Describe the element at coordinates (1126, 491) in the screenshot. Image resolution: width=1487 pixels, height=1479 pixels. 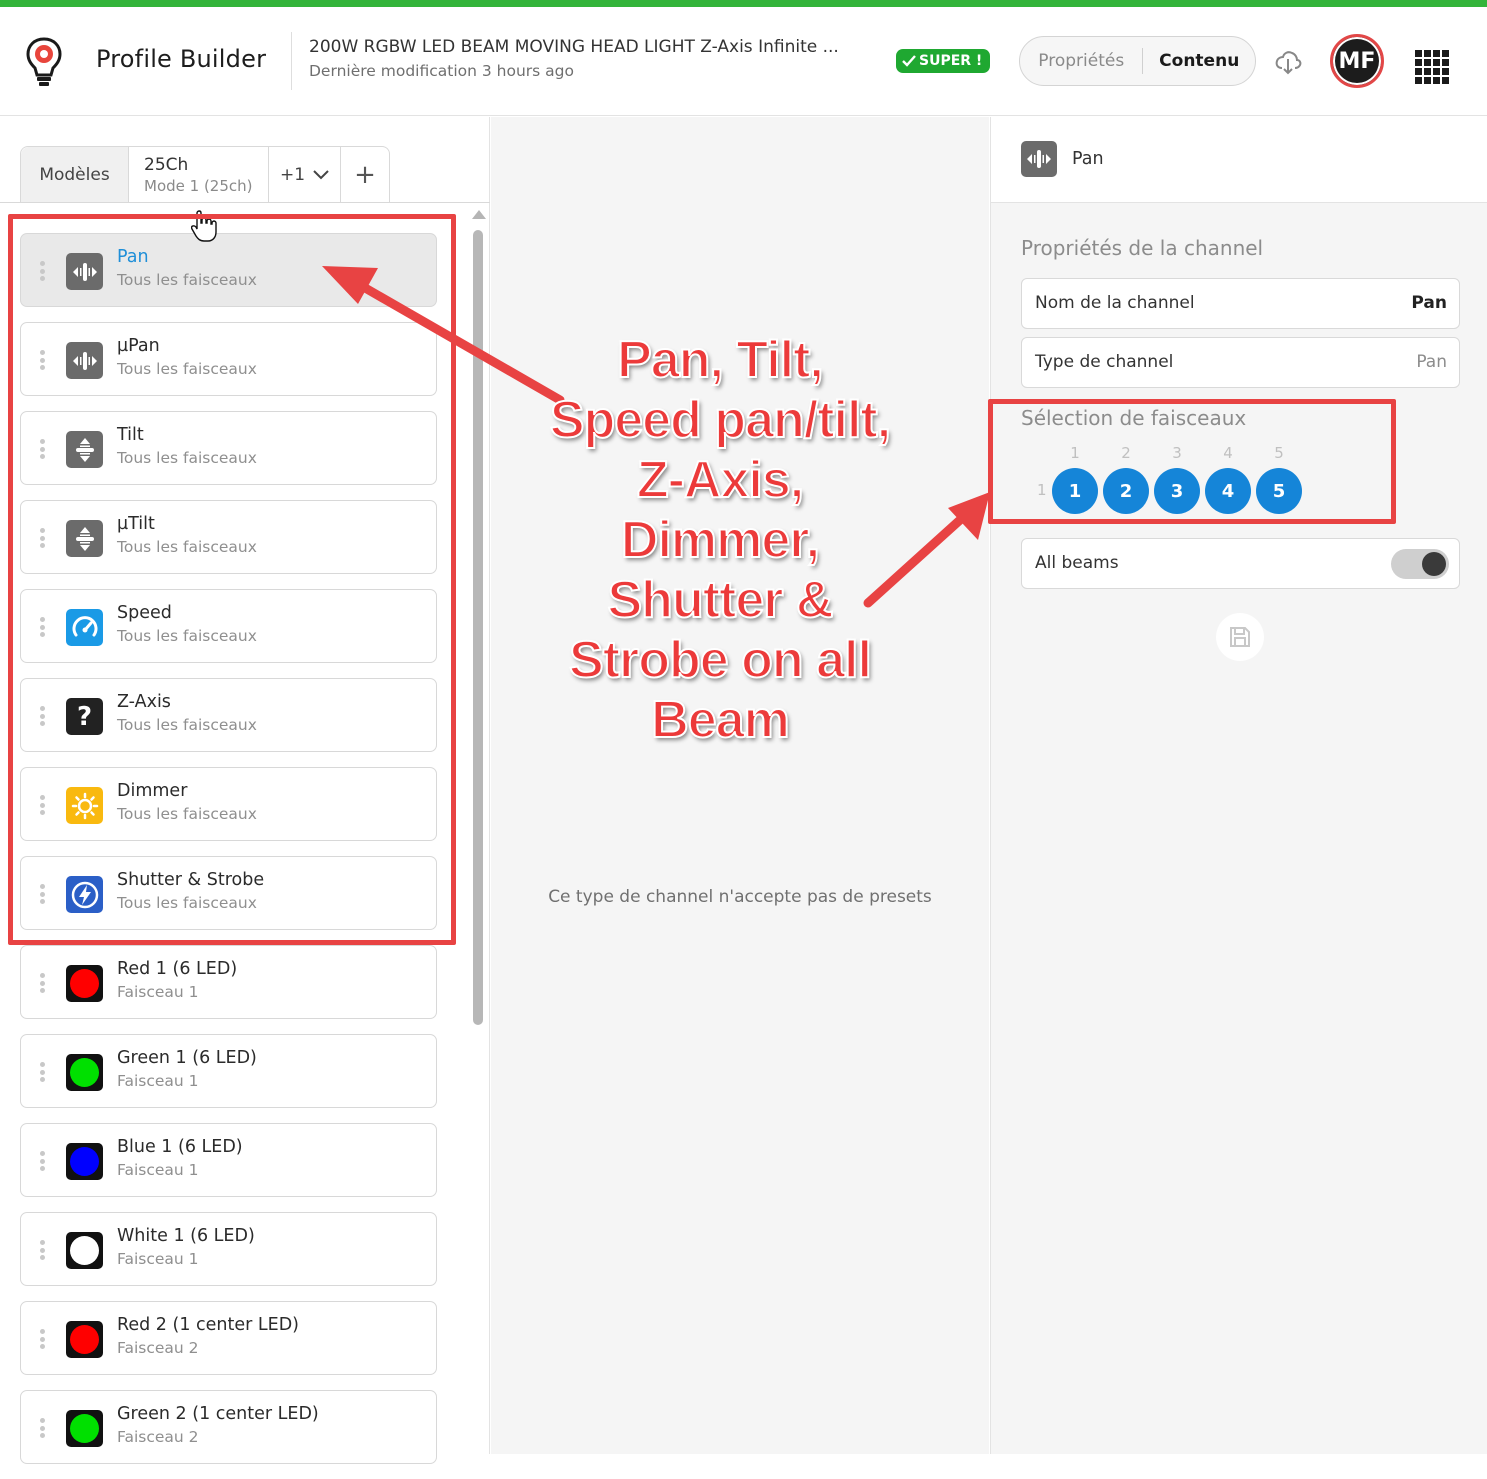
I see `beam-button: 2` at that location.